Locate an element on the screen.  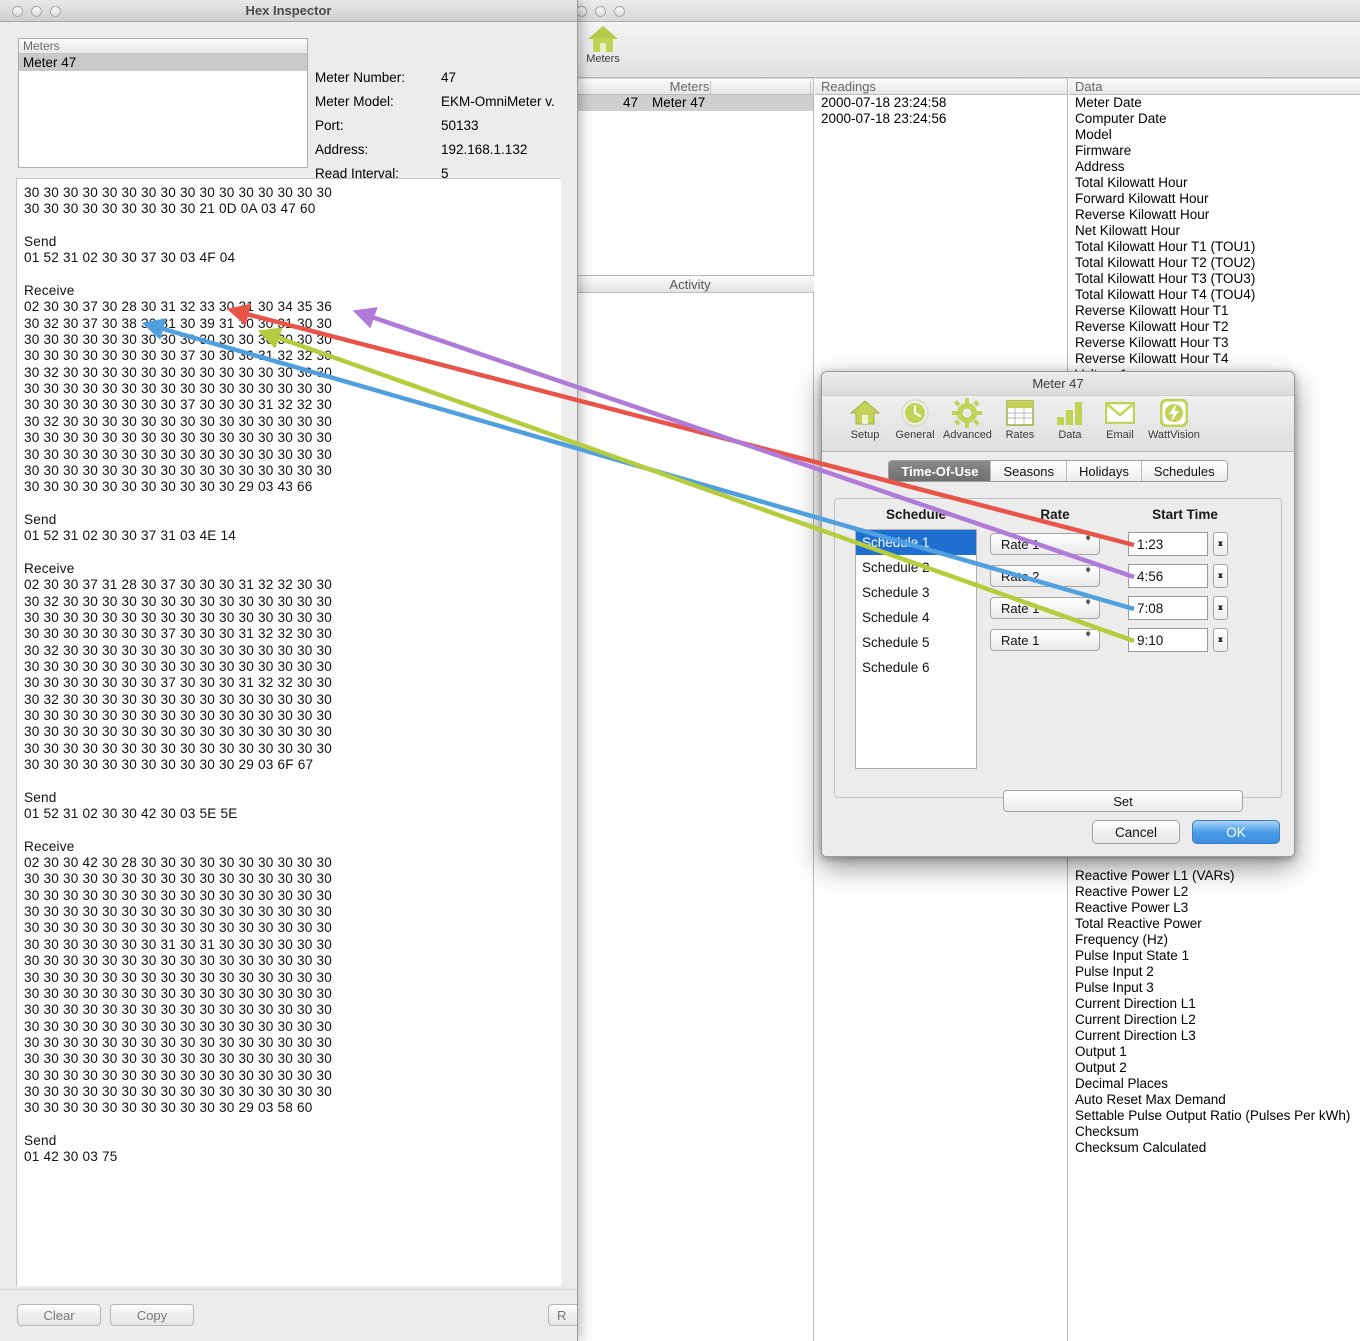
data-list-item: Pulse Input State 1 is located at coordinates (1214, 956).